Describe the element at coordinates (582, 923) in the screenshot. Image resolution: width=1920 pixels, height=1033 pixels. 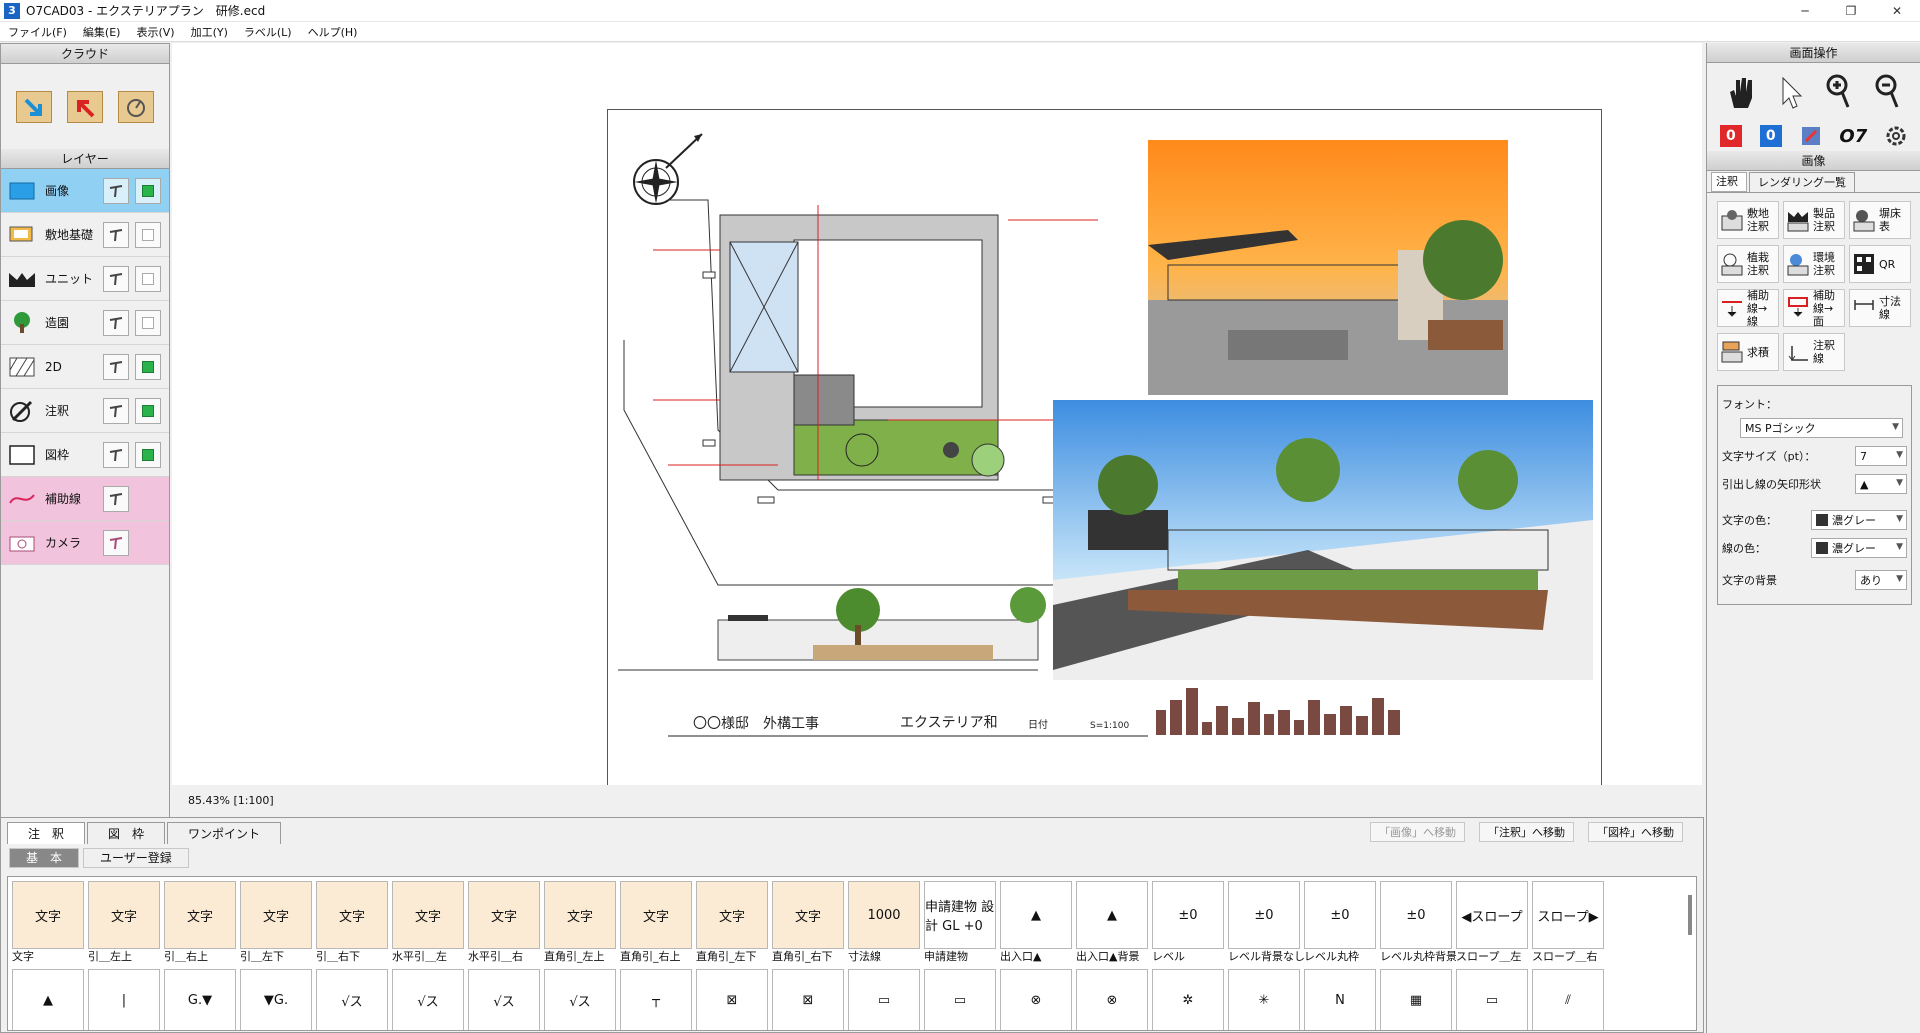
I see `symbol-item: 文字 直角引_左上` at that location.